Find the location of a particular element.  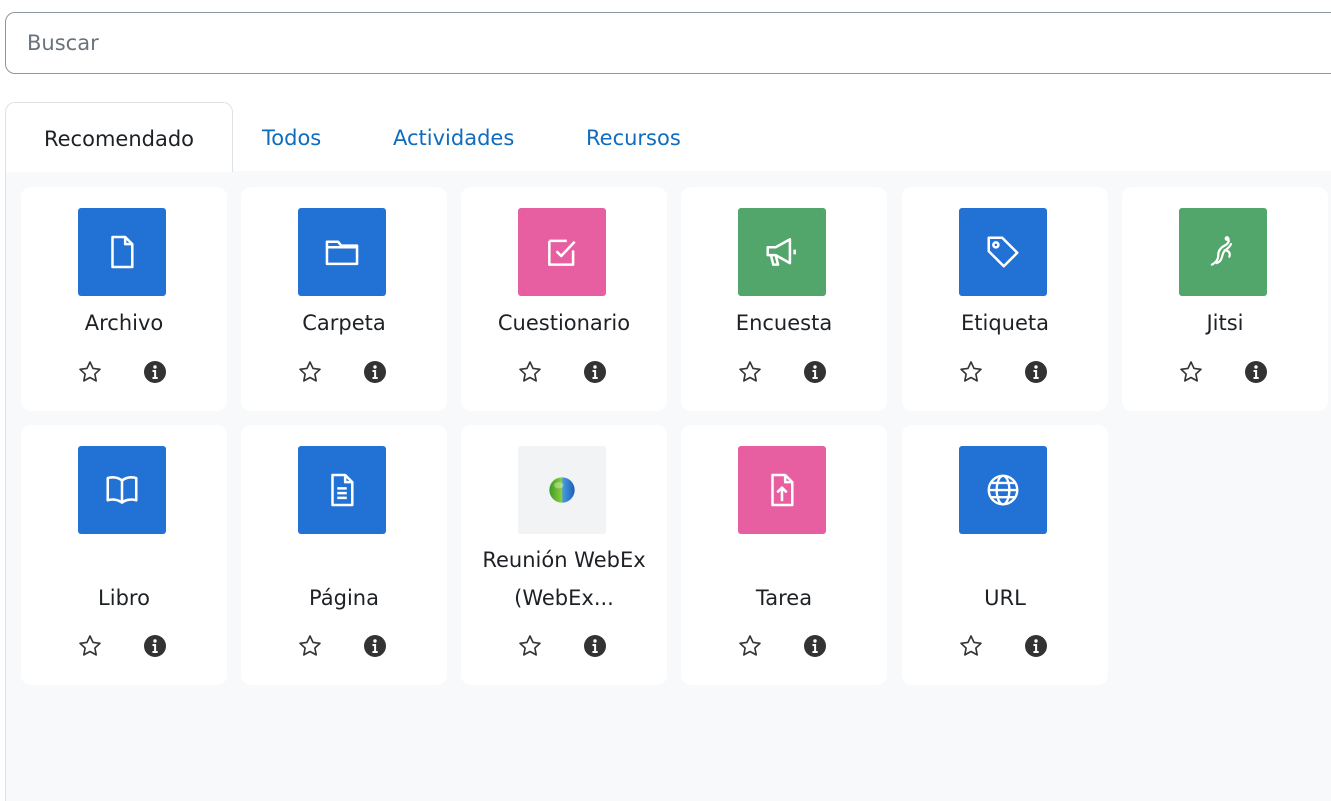

page-icon is located at coordinates (342, 490).